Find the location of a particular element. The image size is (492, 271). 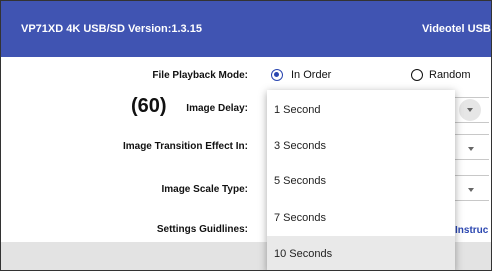

playback-mode-label: File Playback Mode: is located at coordinates (200, 75).